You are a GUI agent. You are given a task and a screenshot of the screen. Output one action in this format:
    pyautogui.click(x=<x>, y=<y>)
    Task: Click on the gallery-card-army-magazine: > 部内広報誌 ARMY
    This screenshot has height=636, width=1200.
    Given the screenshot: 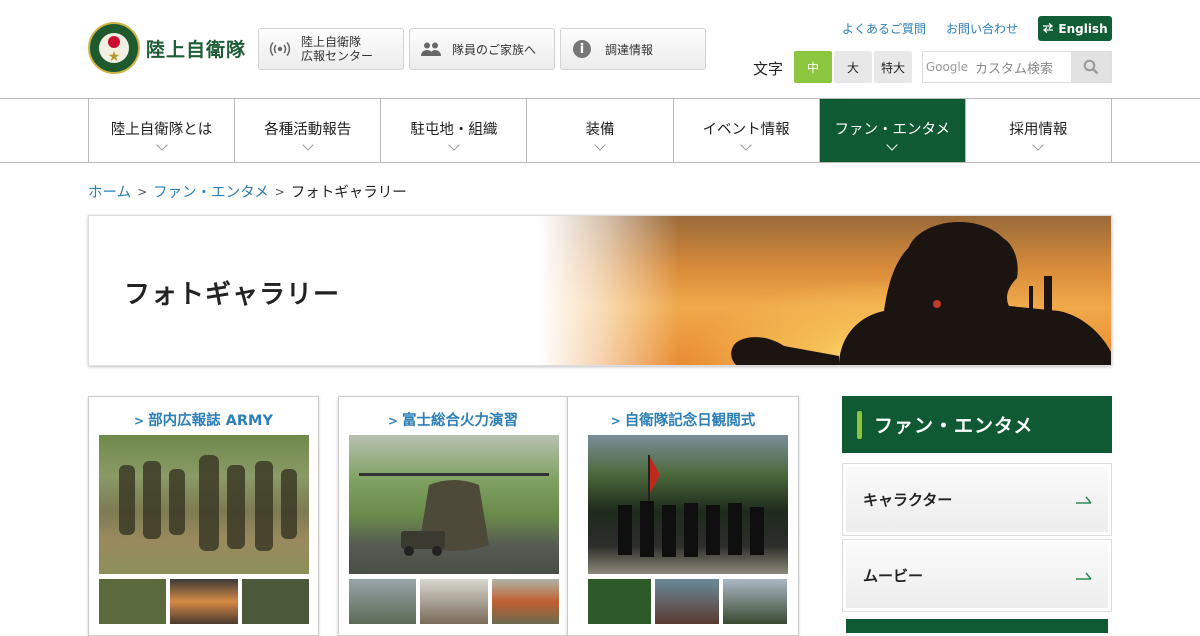 What is the action you would take?
    pyautogui.click(x=203, y=516)
    